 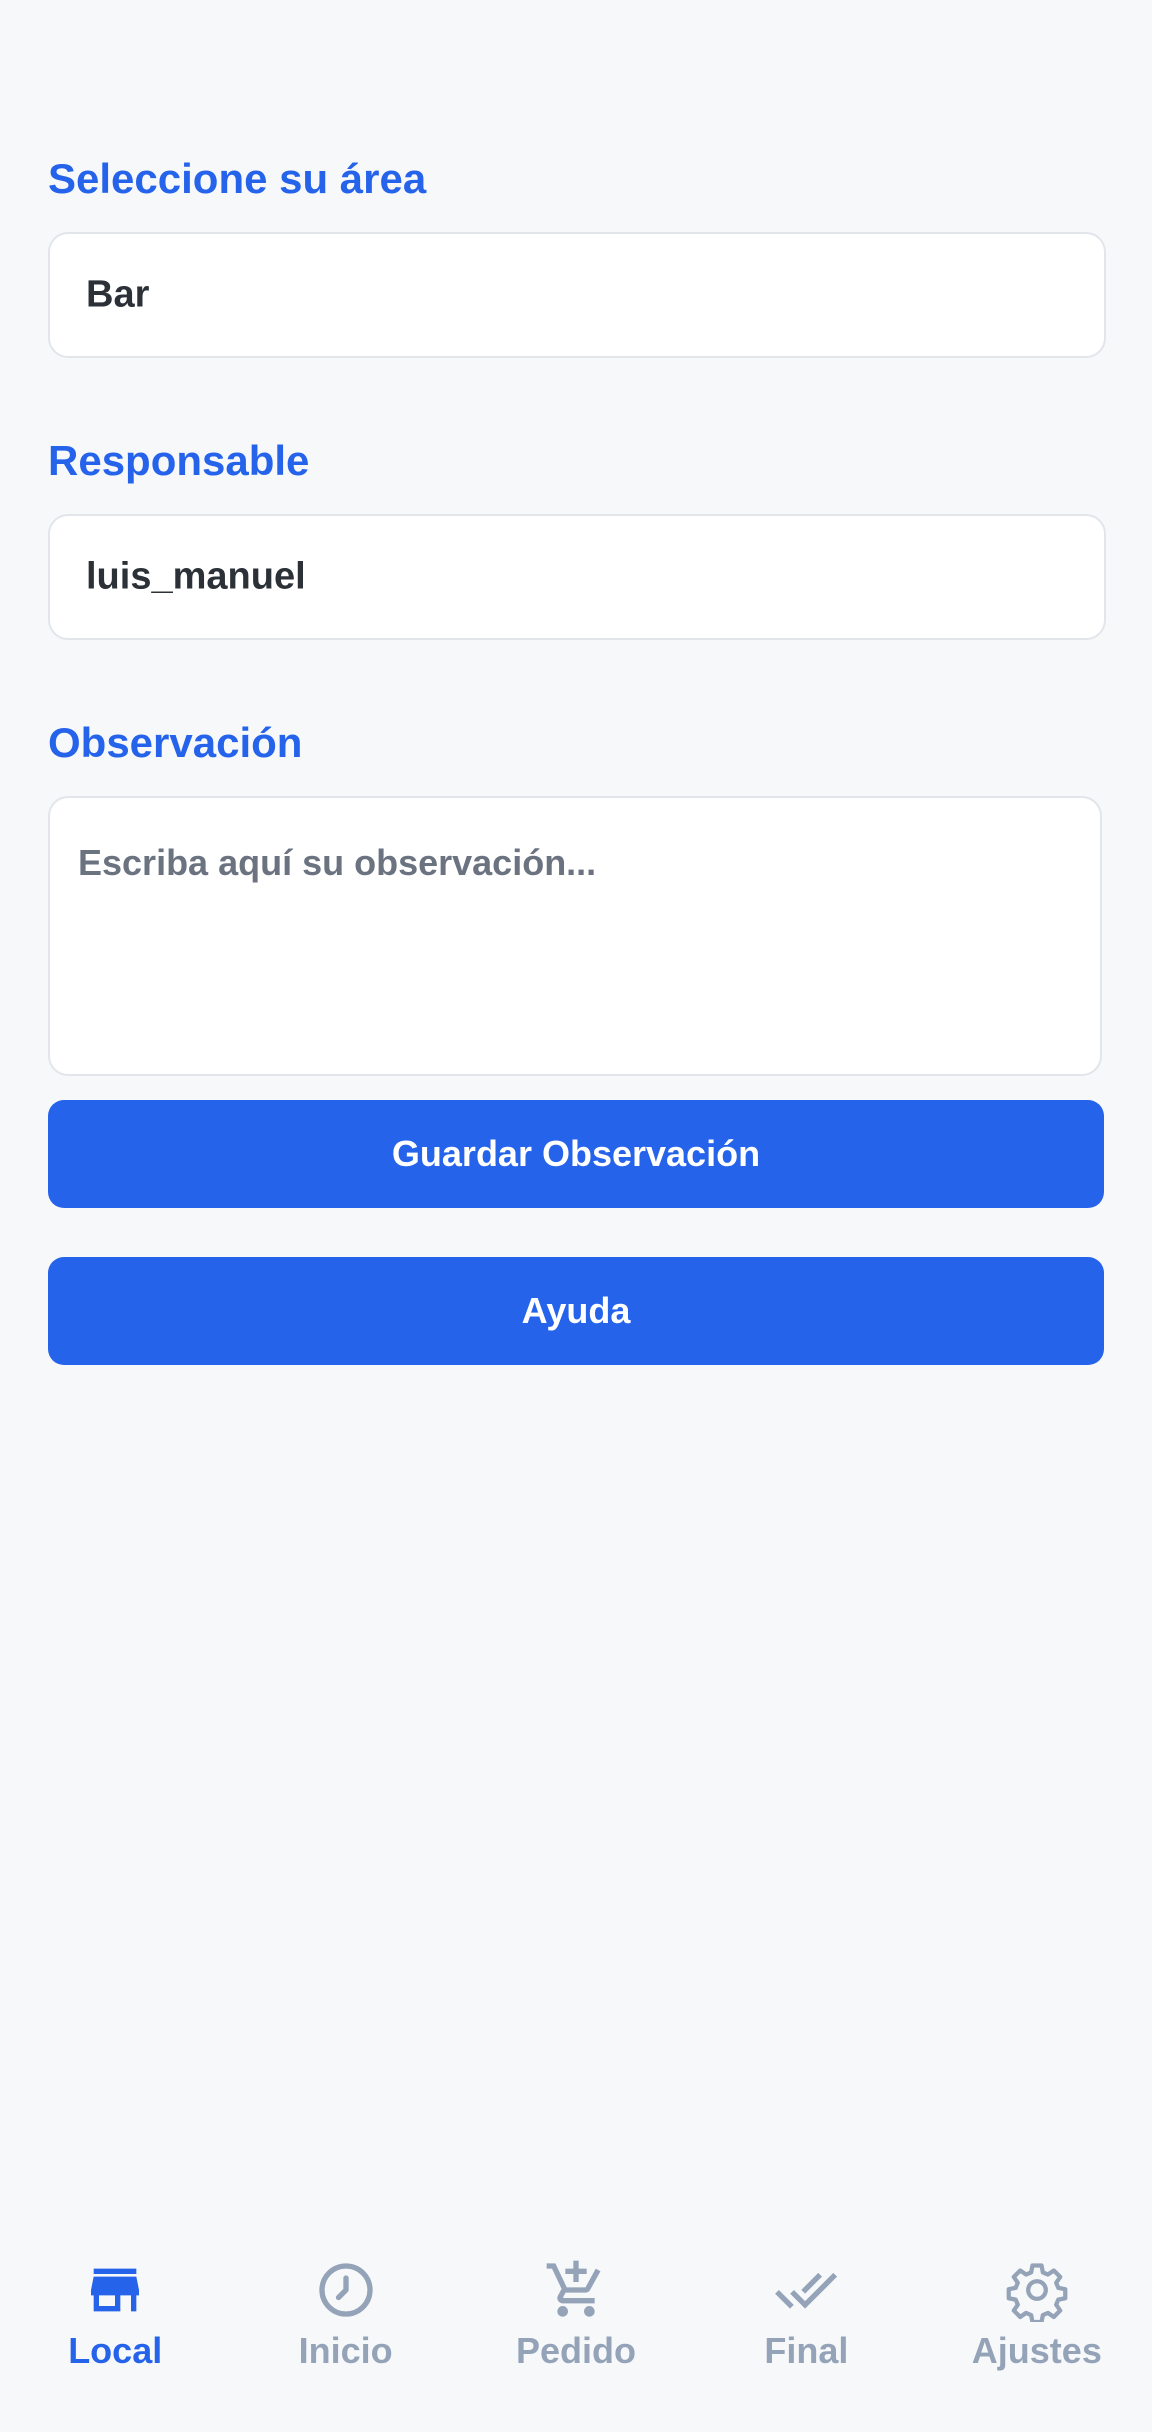 What do you see at coordinates (576, 1154) in the screenshot?
I see `save-observation-button: Guardar Observación` at bounding box center [576, 1154].